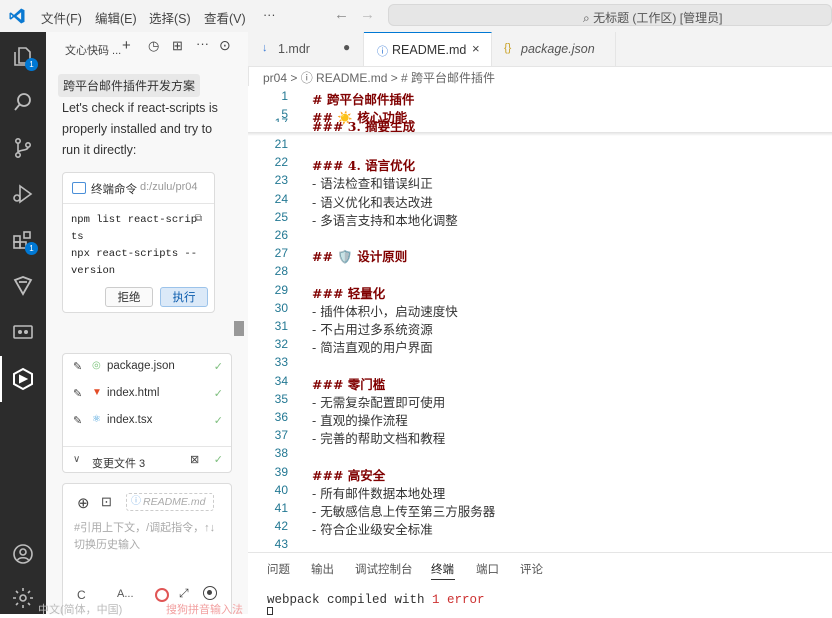 Image resolution: width=832 pixels, height=618 pixels. I want to click on menu-view: 查看(V), so click(225, 17).